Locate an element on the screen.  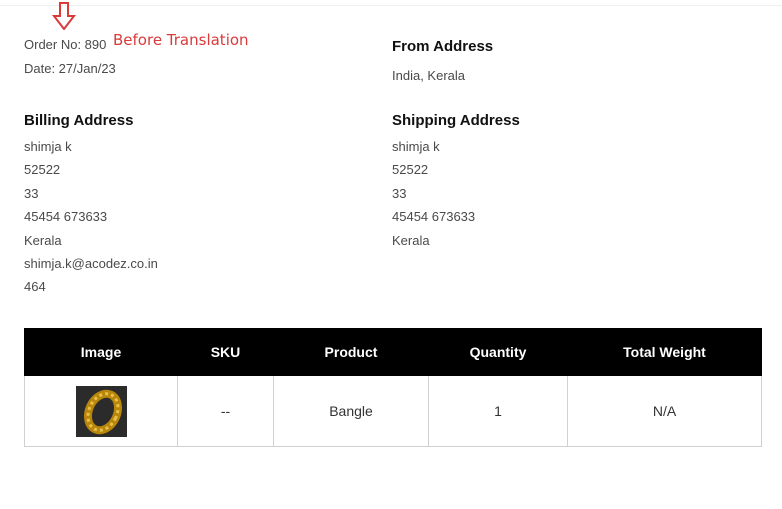
shipping-address-block: shimja k 52522 33 45454 673633 Kerala is located at coordinates (433, 196).